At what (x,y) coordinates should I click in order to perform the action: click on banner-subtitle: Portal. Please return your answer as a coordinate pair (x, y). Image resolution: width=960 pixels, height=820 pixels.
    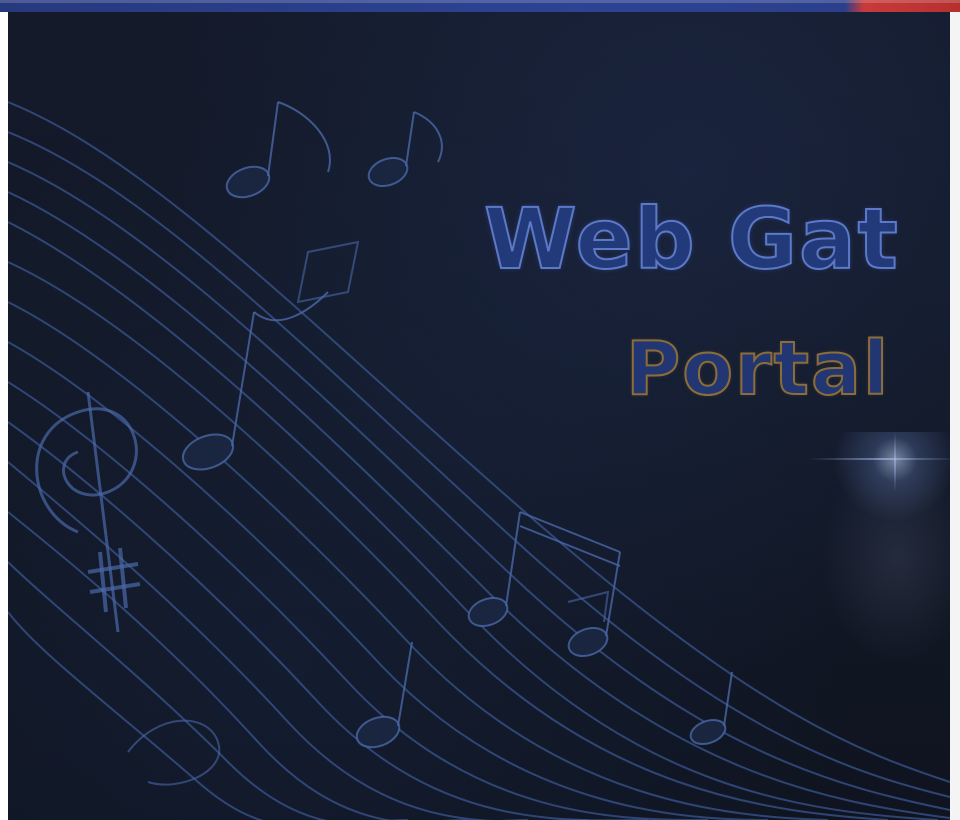
    Looking at the image, I should click on (758, 369).